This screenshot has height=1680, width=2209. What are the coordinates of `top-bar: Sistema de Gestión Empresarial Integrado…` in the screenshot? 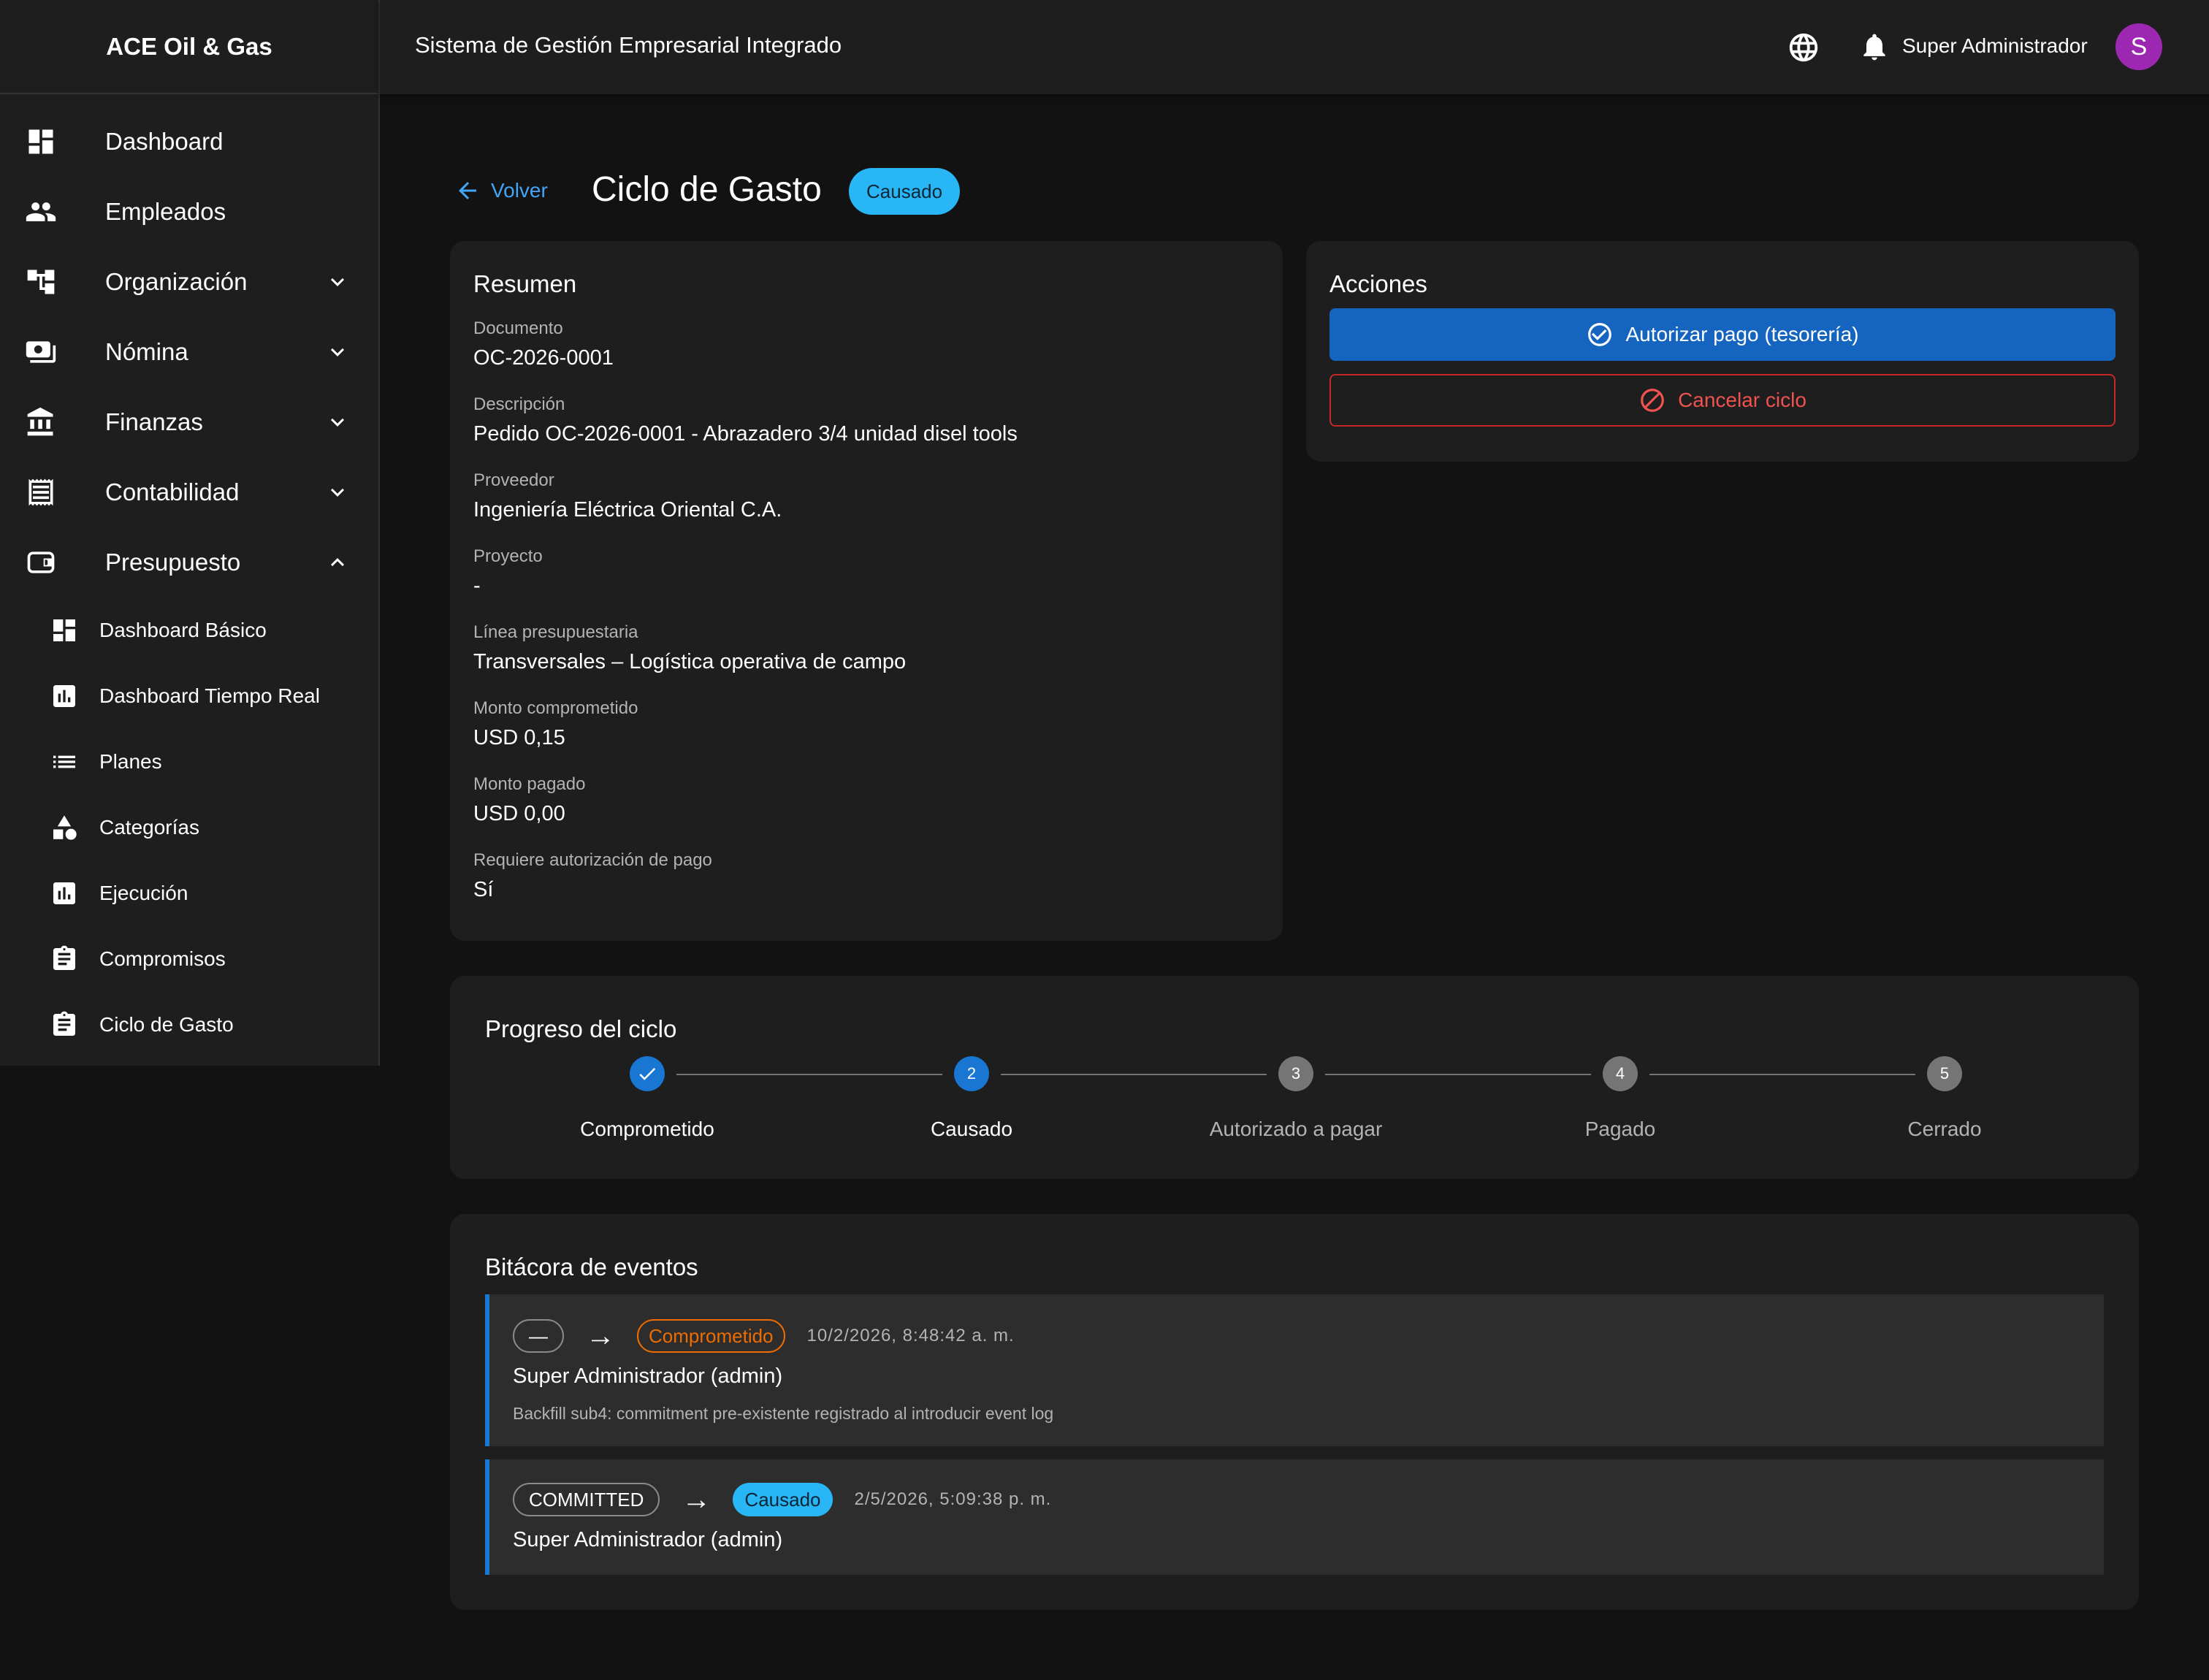 It's located at (1294, 47).